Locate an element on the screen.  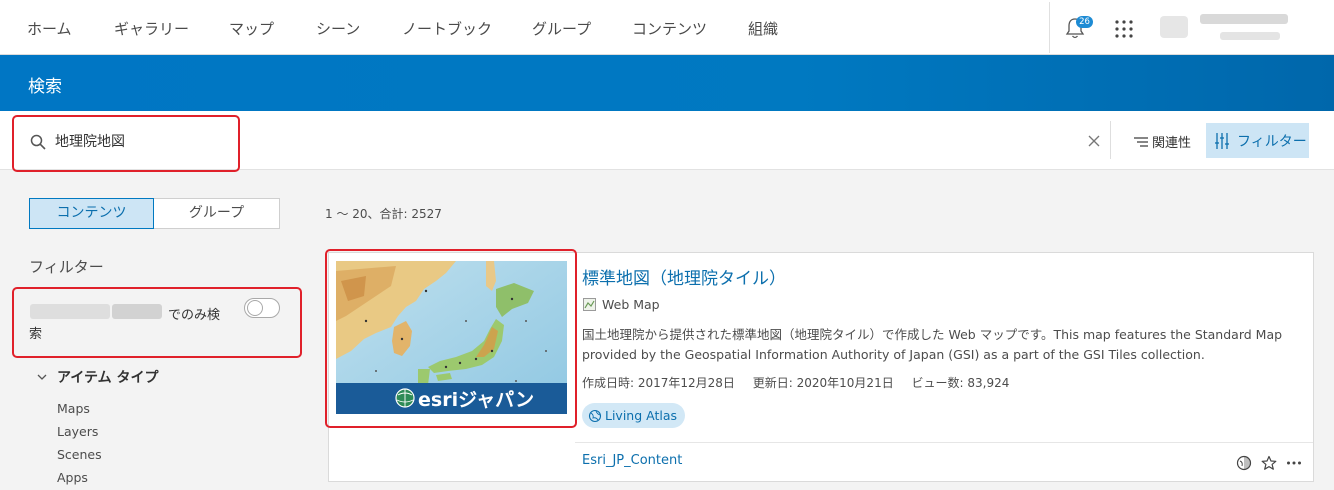
item-type-layers: Layers is located at coordinates (77, 431).